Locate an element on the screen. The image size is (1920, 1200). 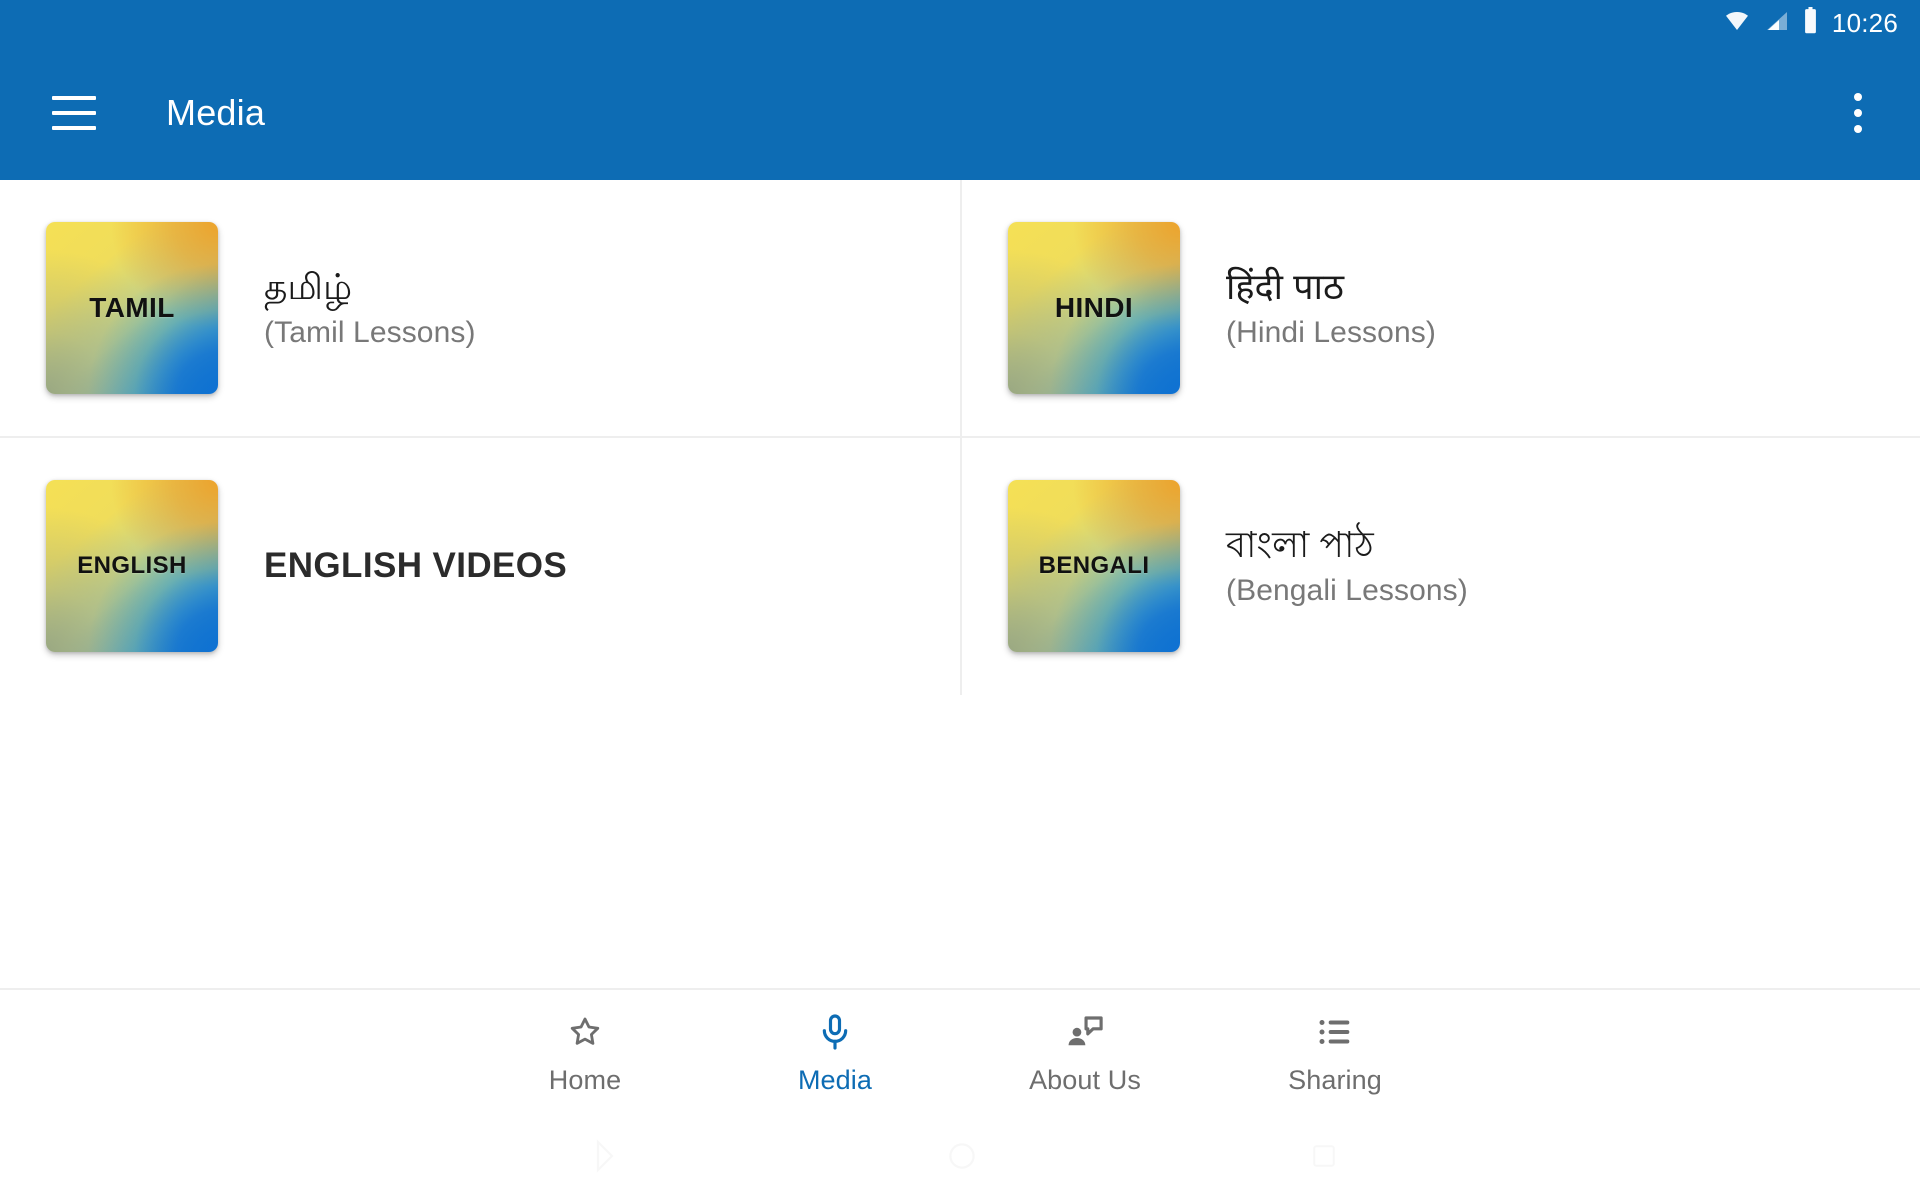
media-item-bengali: BENGALI বাংলা পাঠ (Bengali Lessons) is located at coordinates (1440, 566).